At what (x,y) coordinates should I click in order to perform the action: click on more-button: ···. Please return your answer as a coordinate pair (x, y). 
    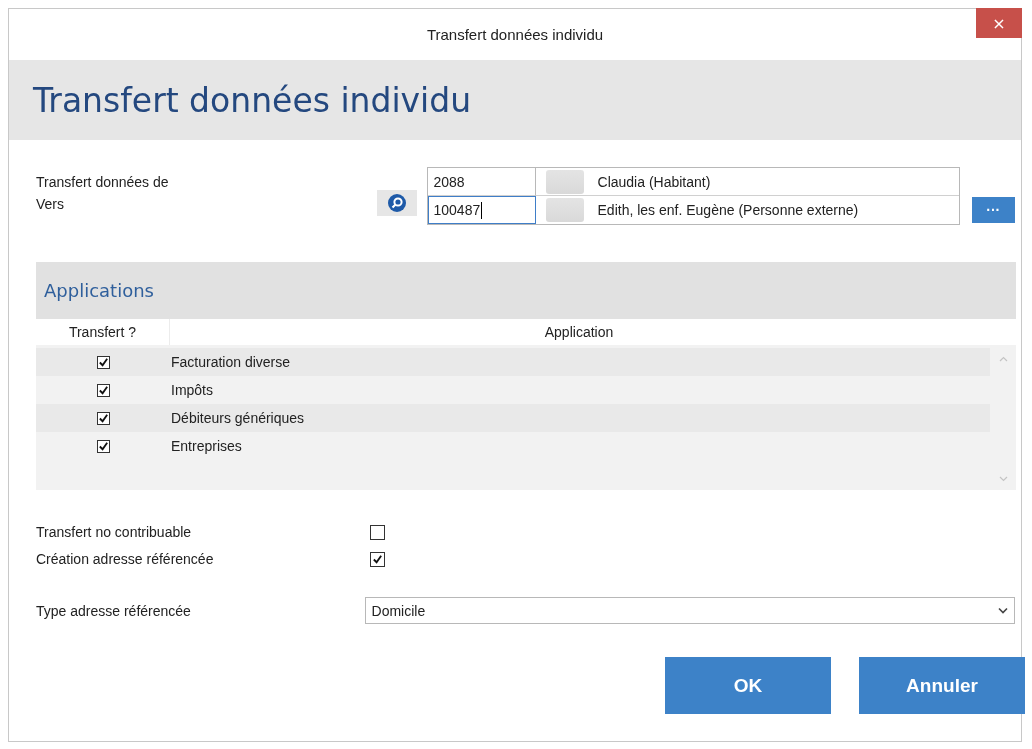
    Looking at the image, I should click on (993, 210).